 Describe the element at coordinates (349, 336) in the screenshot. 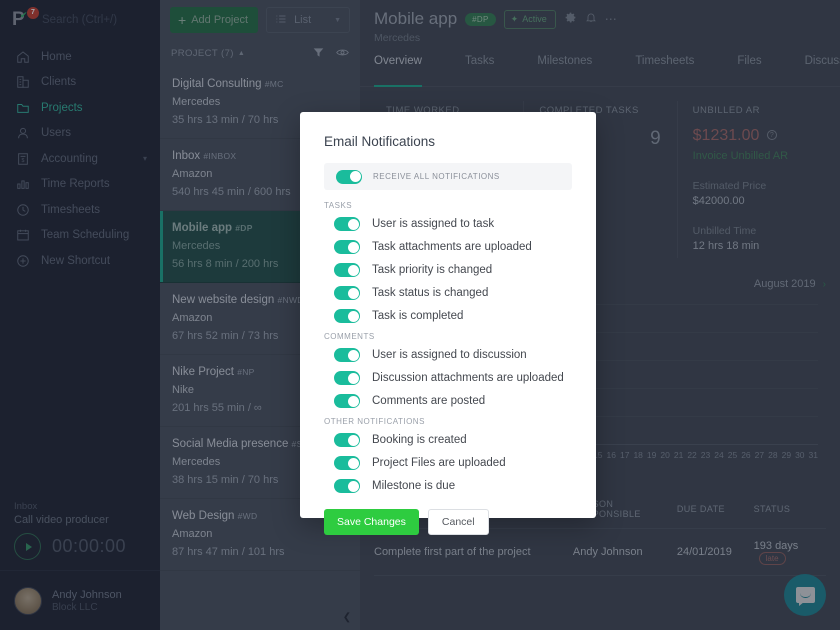

I see `group-label-comments: COMMENTS` at that location.